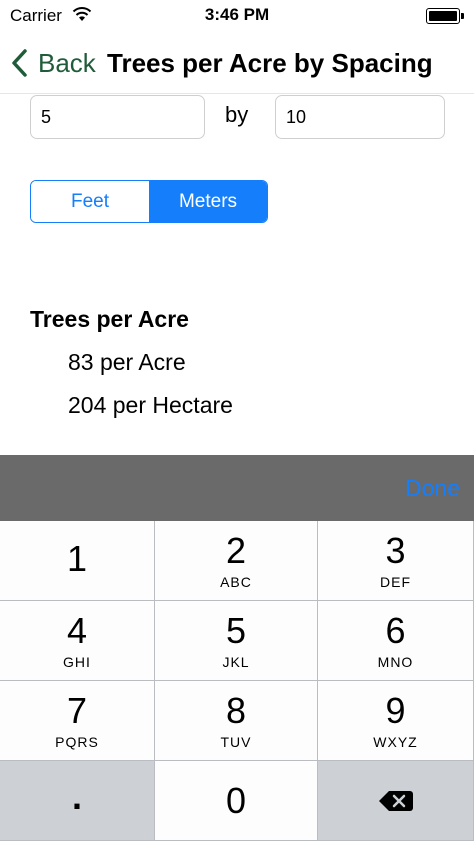  Describe the element at coordinates (117, 117) in the screenshot. I see `spacing-input-1: 5` at that location.